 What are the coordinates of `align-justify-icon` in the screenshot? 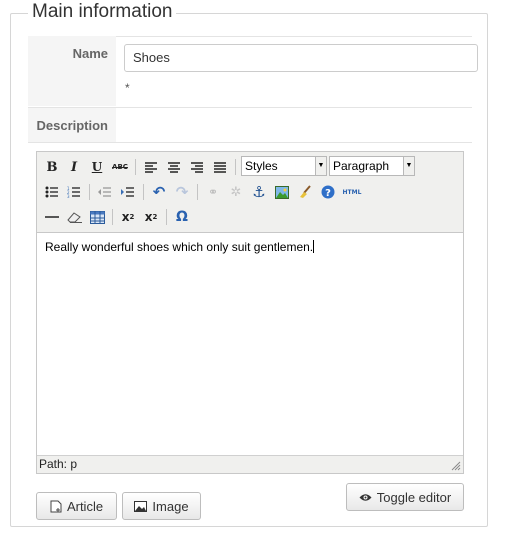 It's located at (220, 167).